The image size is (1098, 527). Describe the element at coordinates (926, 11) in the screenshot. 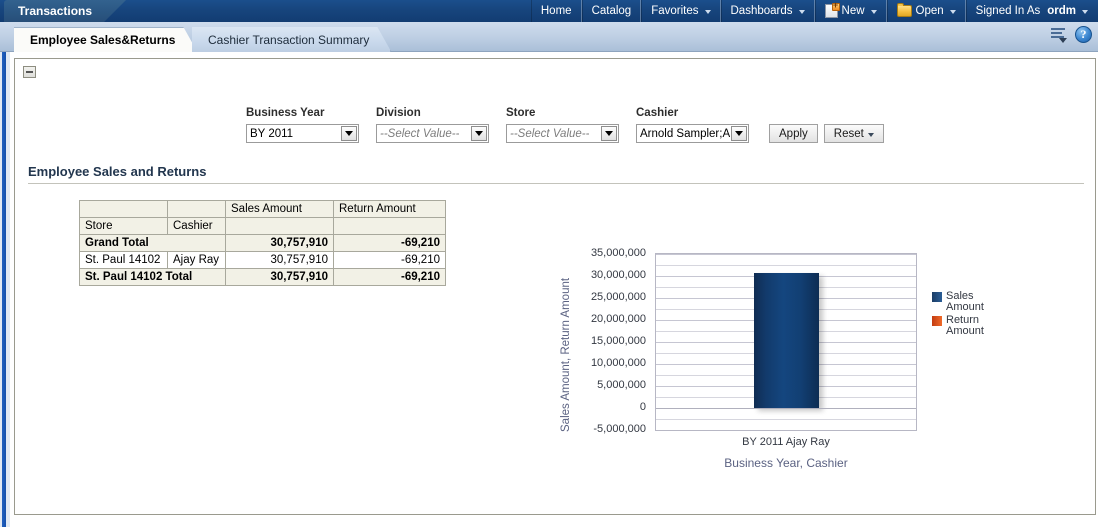

I see `nav-open: Open` at that location.